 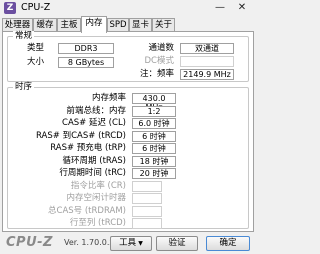 I want to click on cpuz-brand-logo: CPU-Z, so click(x=29, y=242).